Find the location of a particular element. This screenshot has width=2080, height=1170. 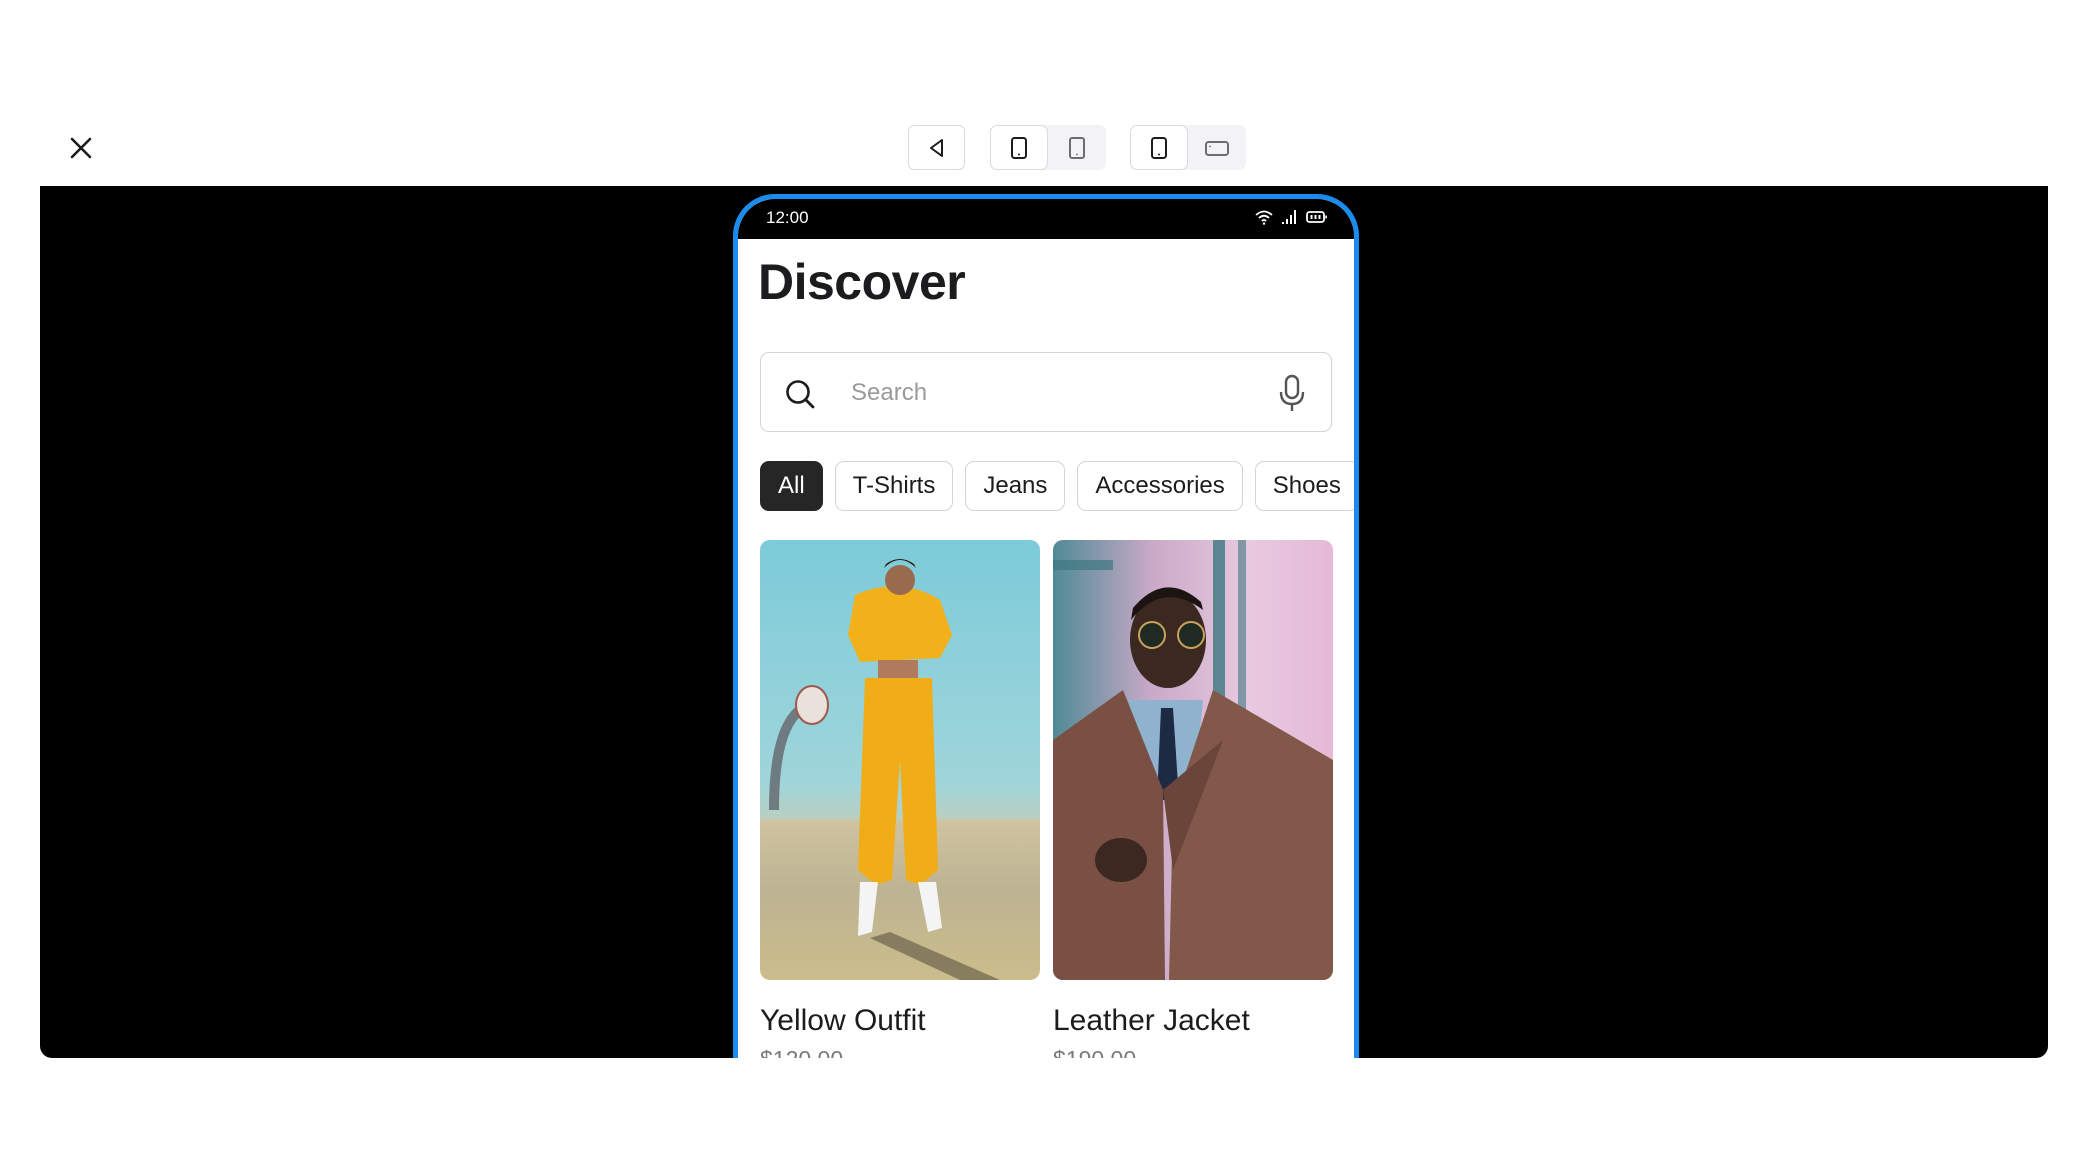

product-grid: Yellow Outfit $120.00 is located at coordinates (1046, 799).